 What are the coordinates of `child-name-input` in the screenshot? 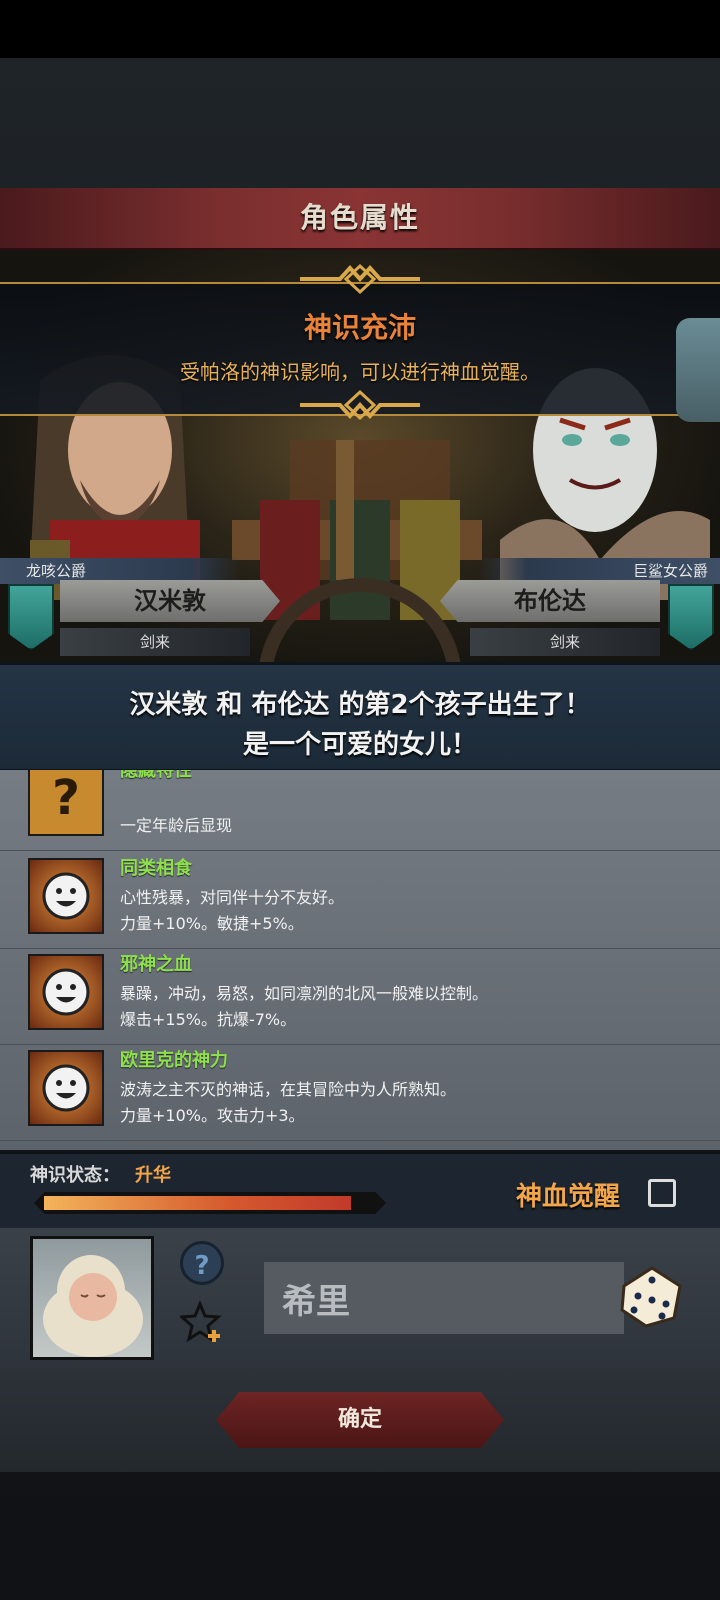 It's located at (444, 1298).